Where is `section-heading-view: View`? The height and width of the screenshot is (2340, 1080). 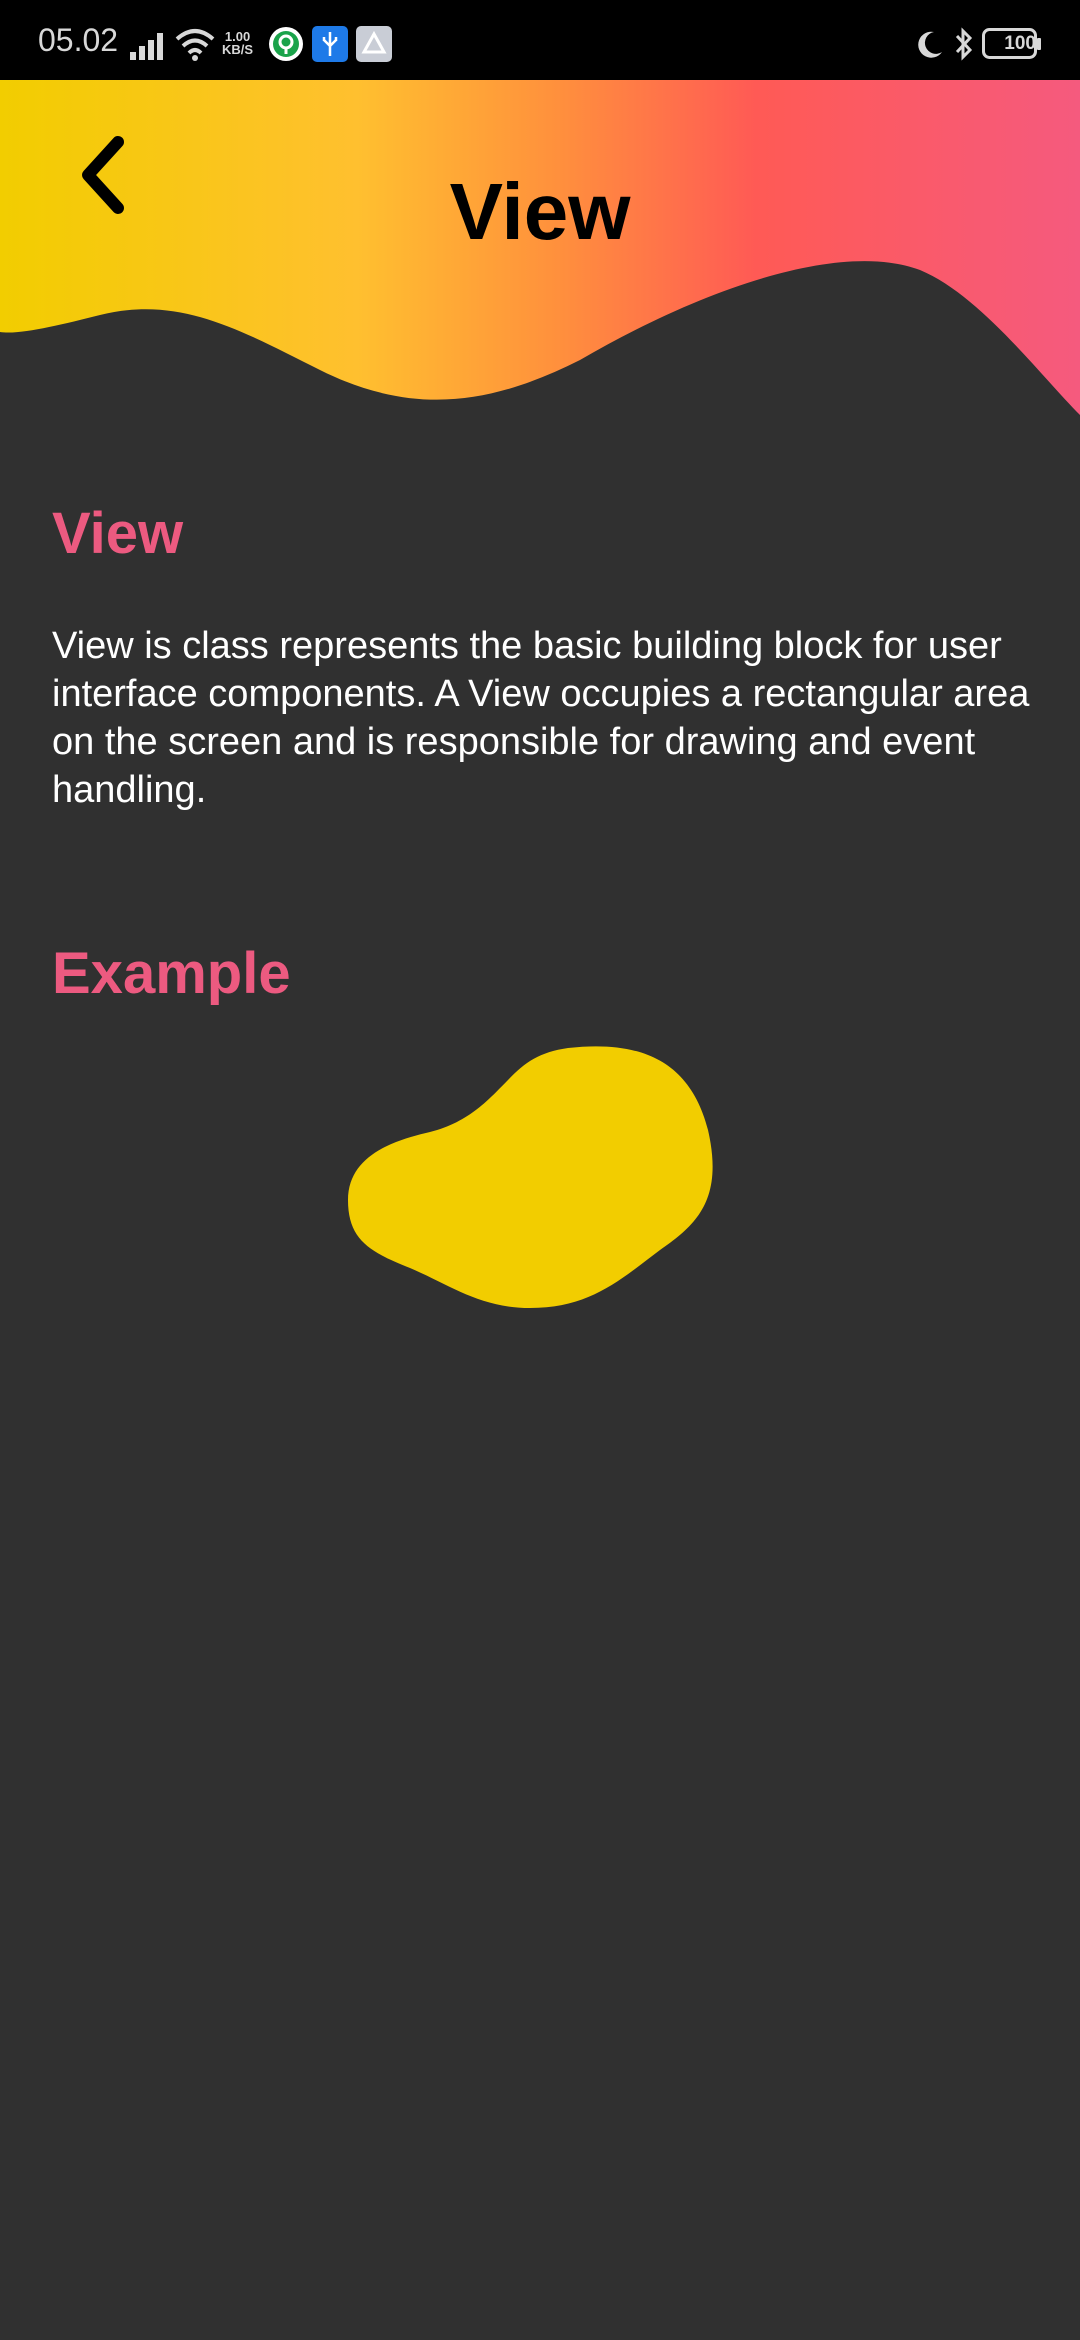 section-heading-view: View is located at coordinates (118, 533).